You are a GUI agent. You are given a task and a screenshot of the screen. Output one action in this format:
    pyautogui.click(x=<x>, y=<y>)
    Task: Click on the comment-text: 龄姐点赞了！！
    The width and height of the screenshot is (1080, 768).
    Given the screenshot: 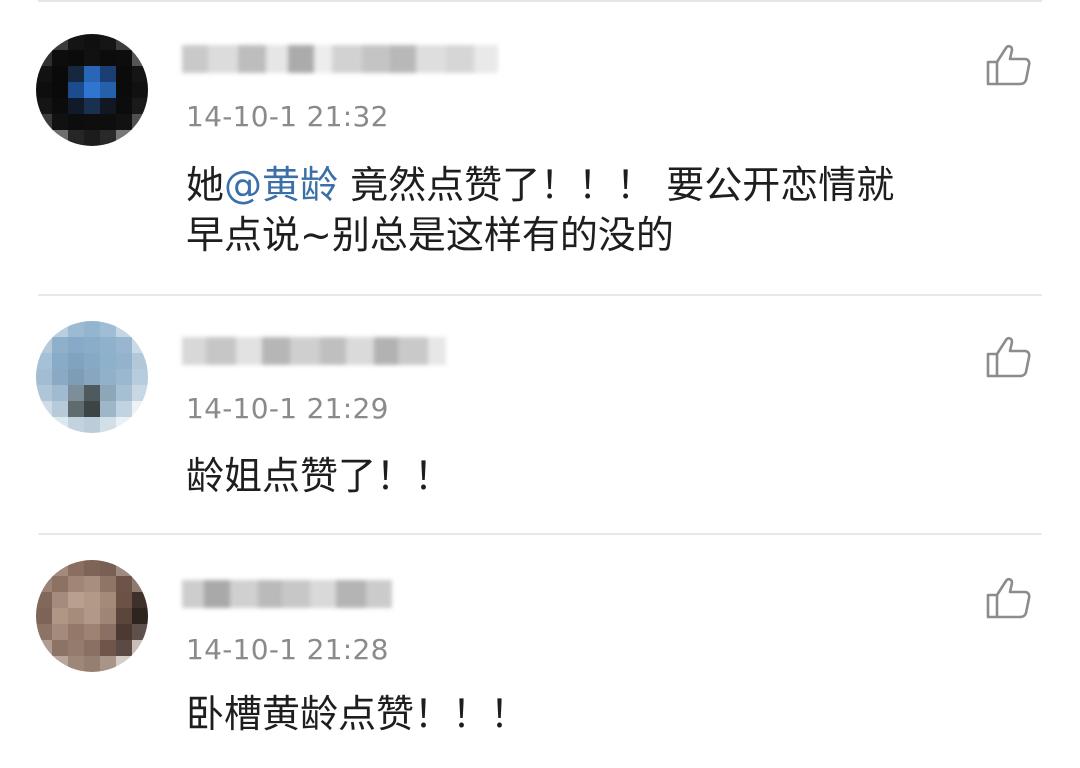 What is the action you would take?
    pyautogui.click(x=319, y=476)
    